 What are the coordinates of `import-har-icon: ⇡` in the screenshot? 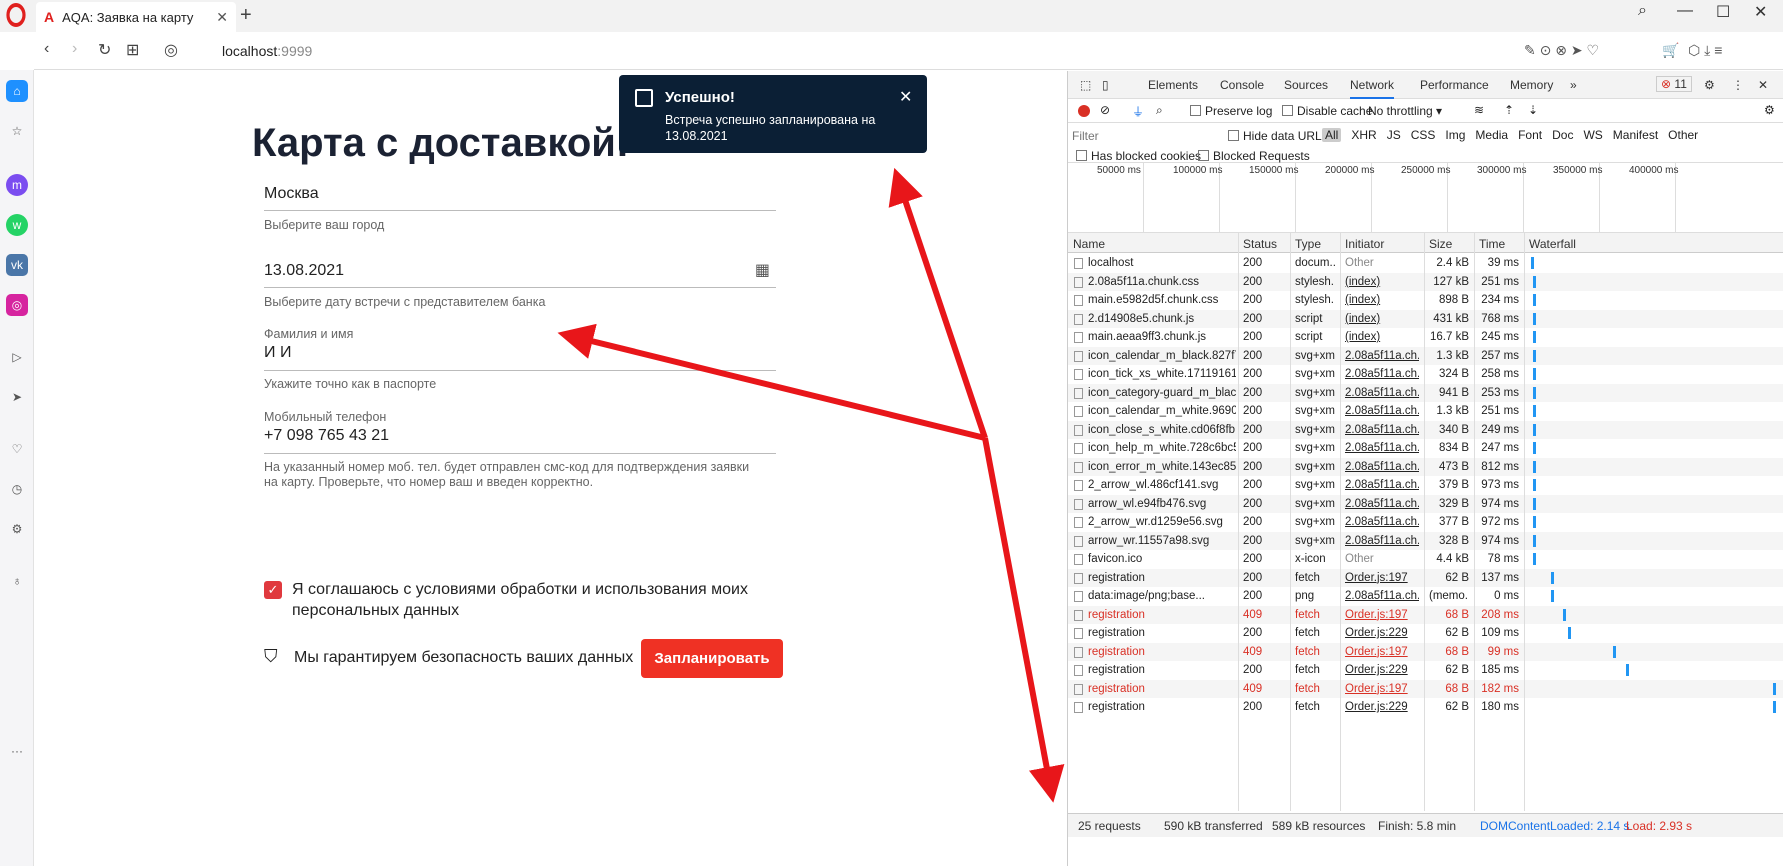 It's located at (1509, 110).